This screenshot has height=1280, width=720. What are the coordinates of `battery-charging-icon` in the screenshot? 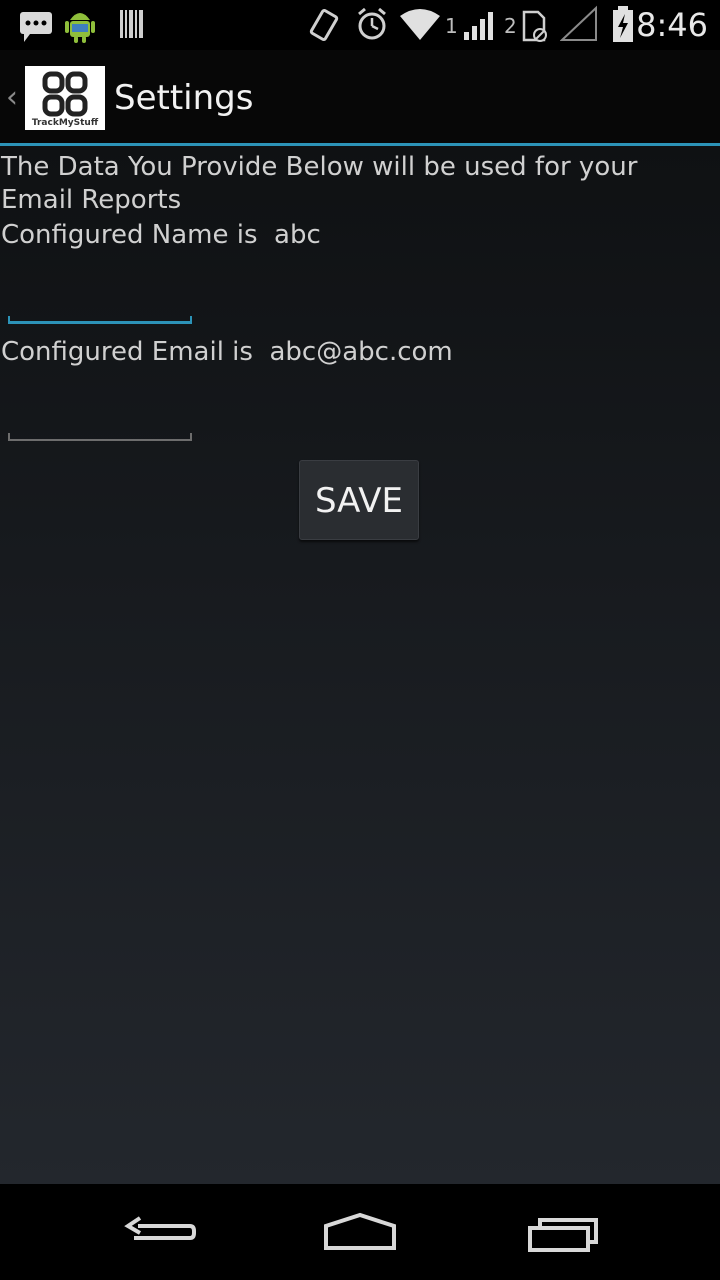 It's located at (623, 24).